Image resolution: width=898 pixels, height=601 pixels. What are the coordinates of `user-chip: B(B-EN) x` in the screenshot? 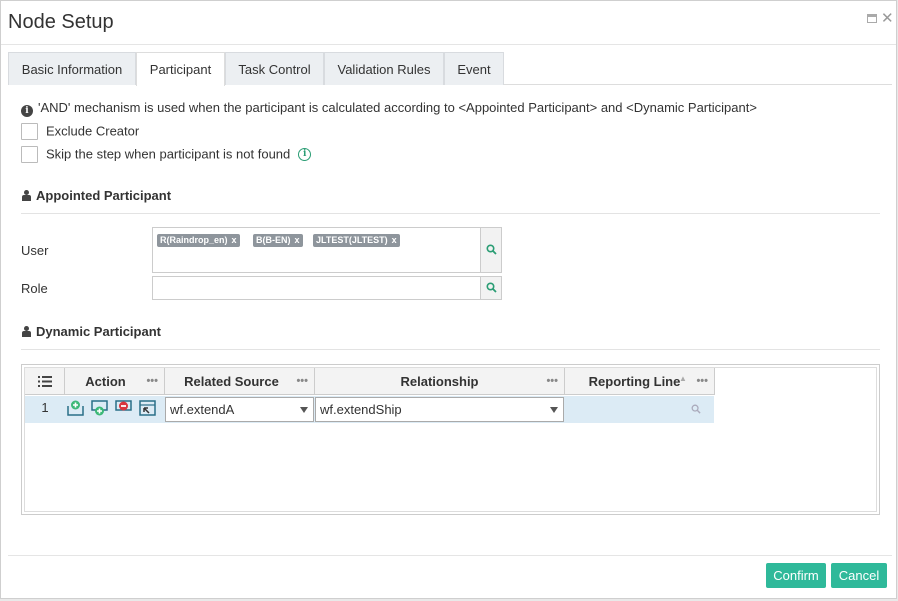 It's located at (278, 240).